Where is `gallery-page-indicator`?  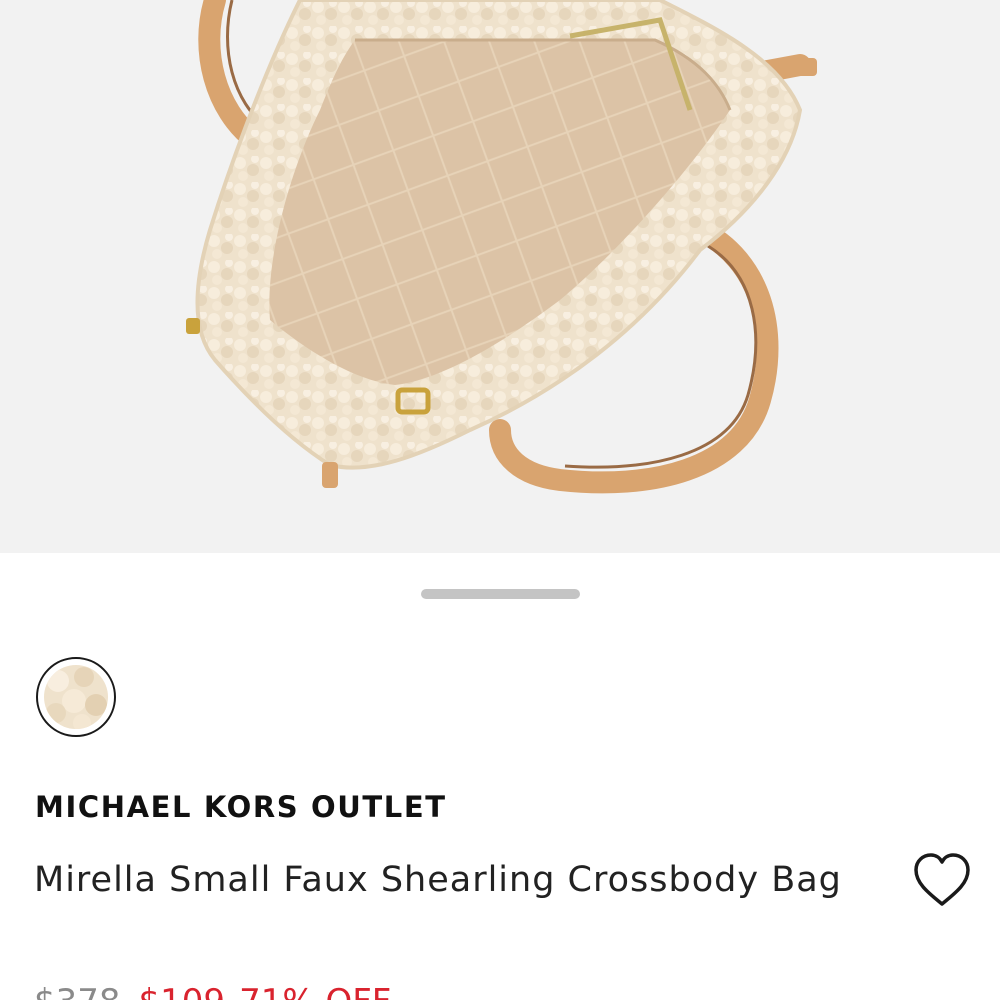
gallery-page-indicator is located at coordinates (500, 594).